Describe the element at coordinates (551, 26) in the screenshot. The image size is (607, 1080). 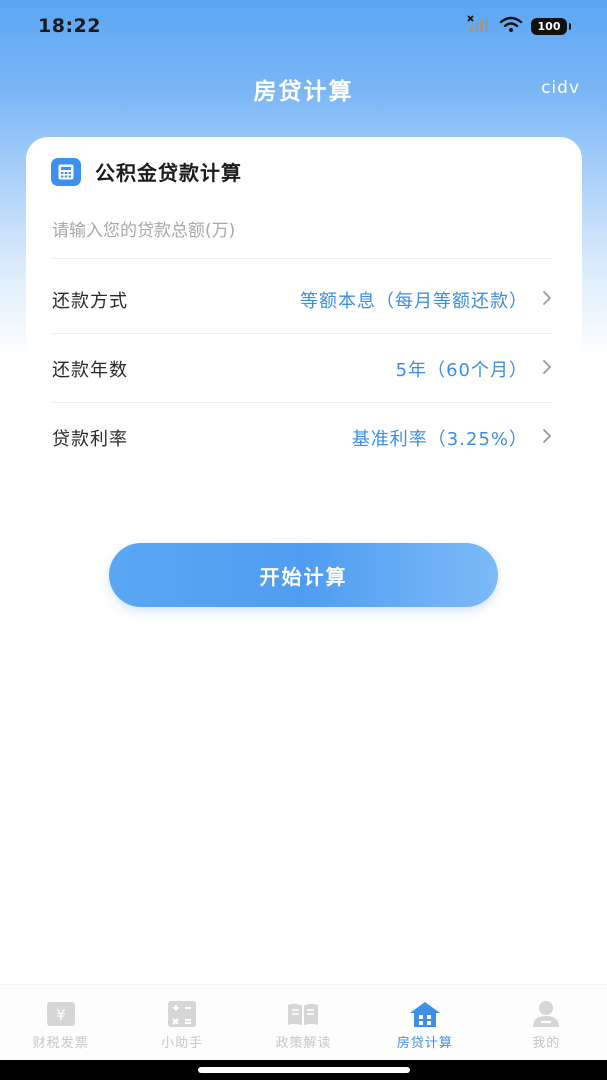
I see `battery-icon: 100` at that location.